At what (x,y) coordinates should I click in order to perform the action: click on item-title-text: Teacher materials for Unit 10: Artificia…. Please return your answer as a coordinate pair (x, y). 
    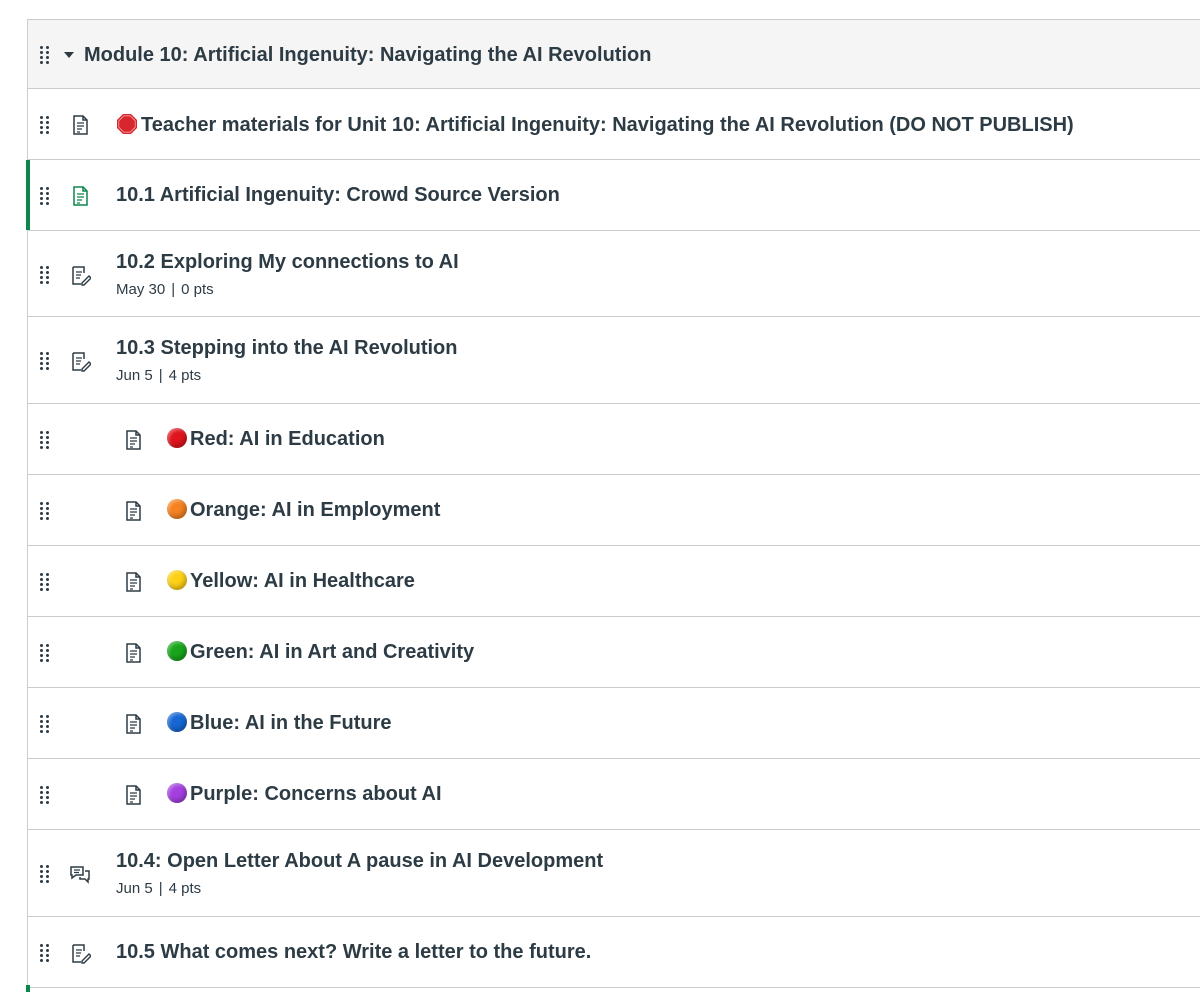
    Looking at the image, I should click on (607, 125).